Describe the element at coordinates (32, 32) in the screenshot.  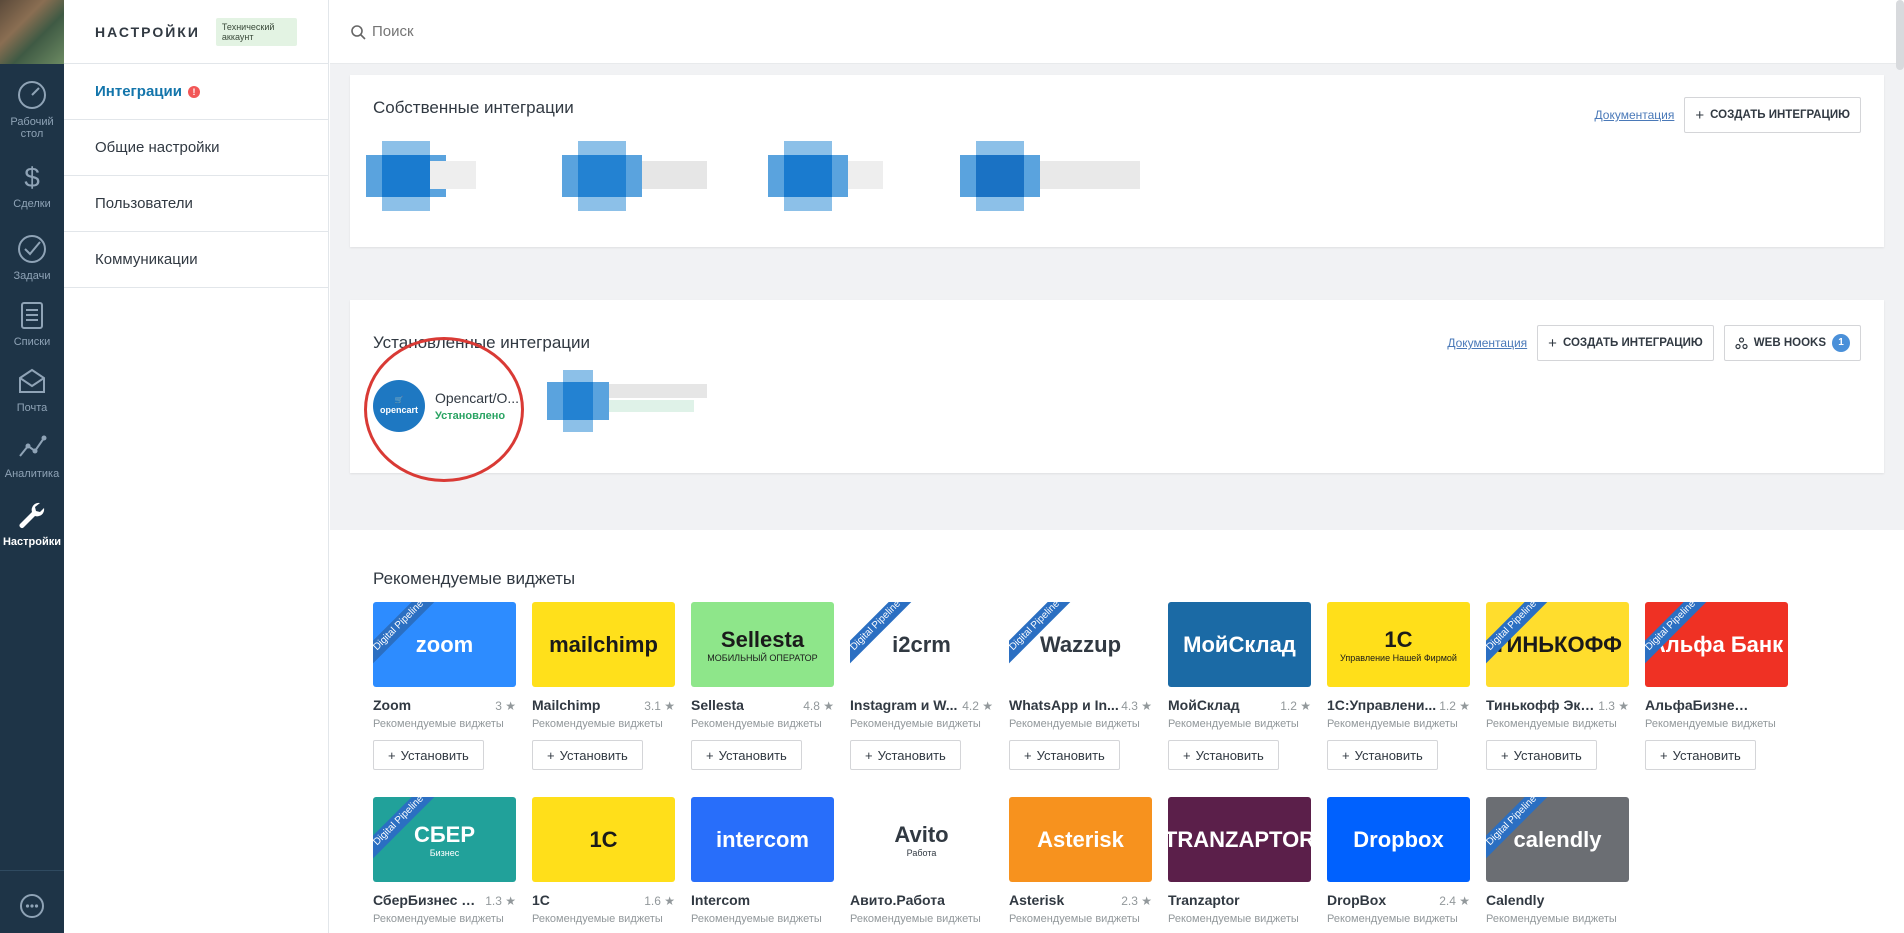
I see `avatar` at that location.